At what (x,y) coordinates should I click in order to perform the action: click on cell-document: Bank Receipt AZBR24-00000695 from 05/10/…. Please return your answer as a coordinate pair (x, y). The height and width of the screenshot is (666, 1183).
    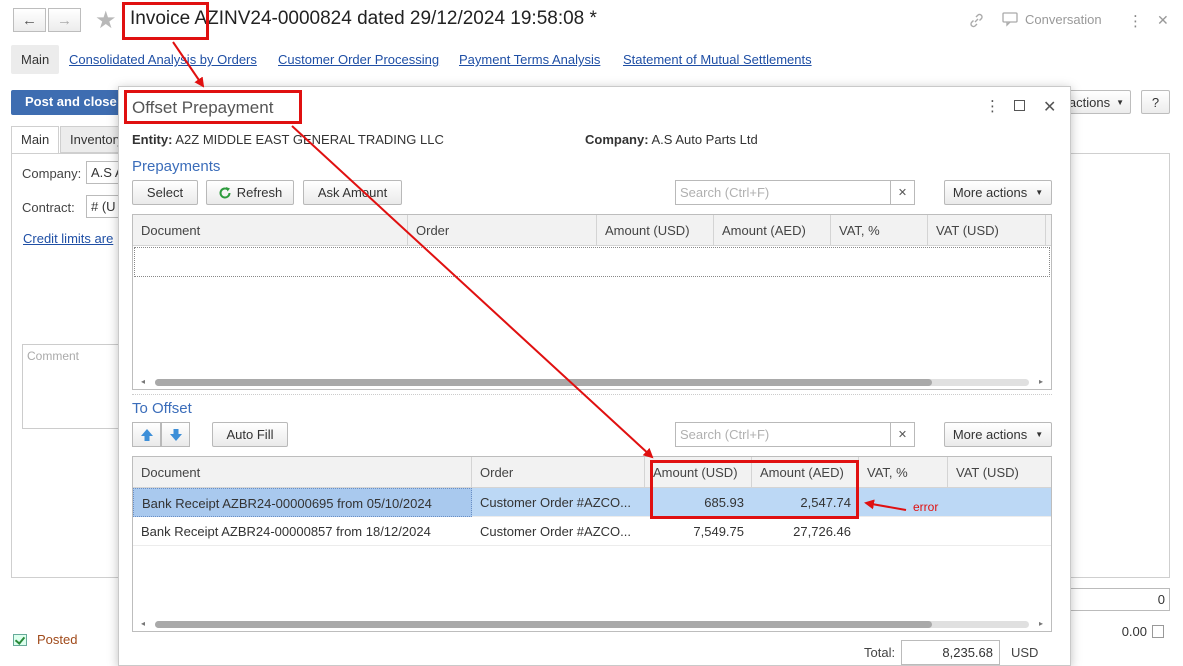
    Looking at the image, I should click on (302, 502).